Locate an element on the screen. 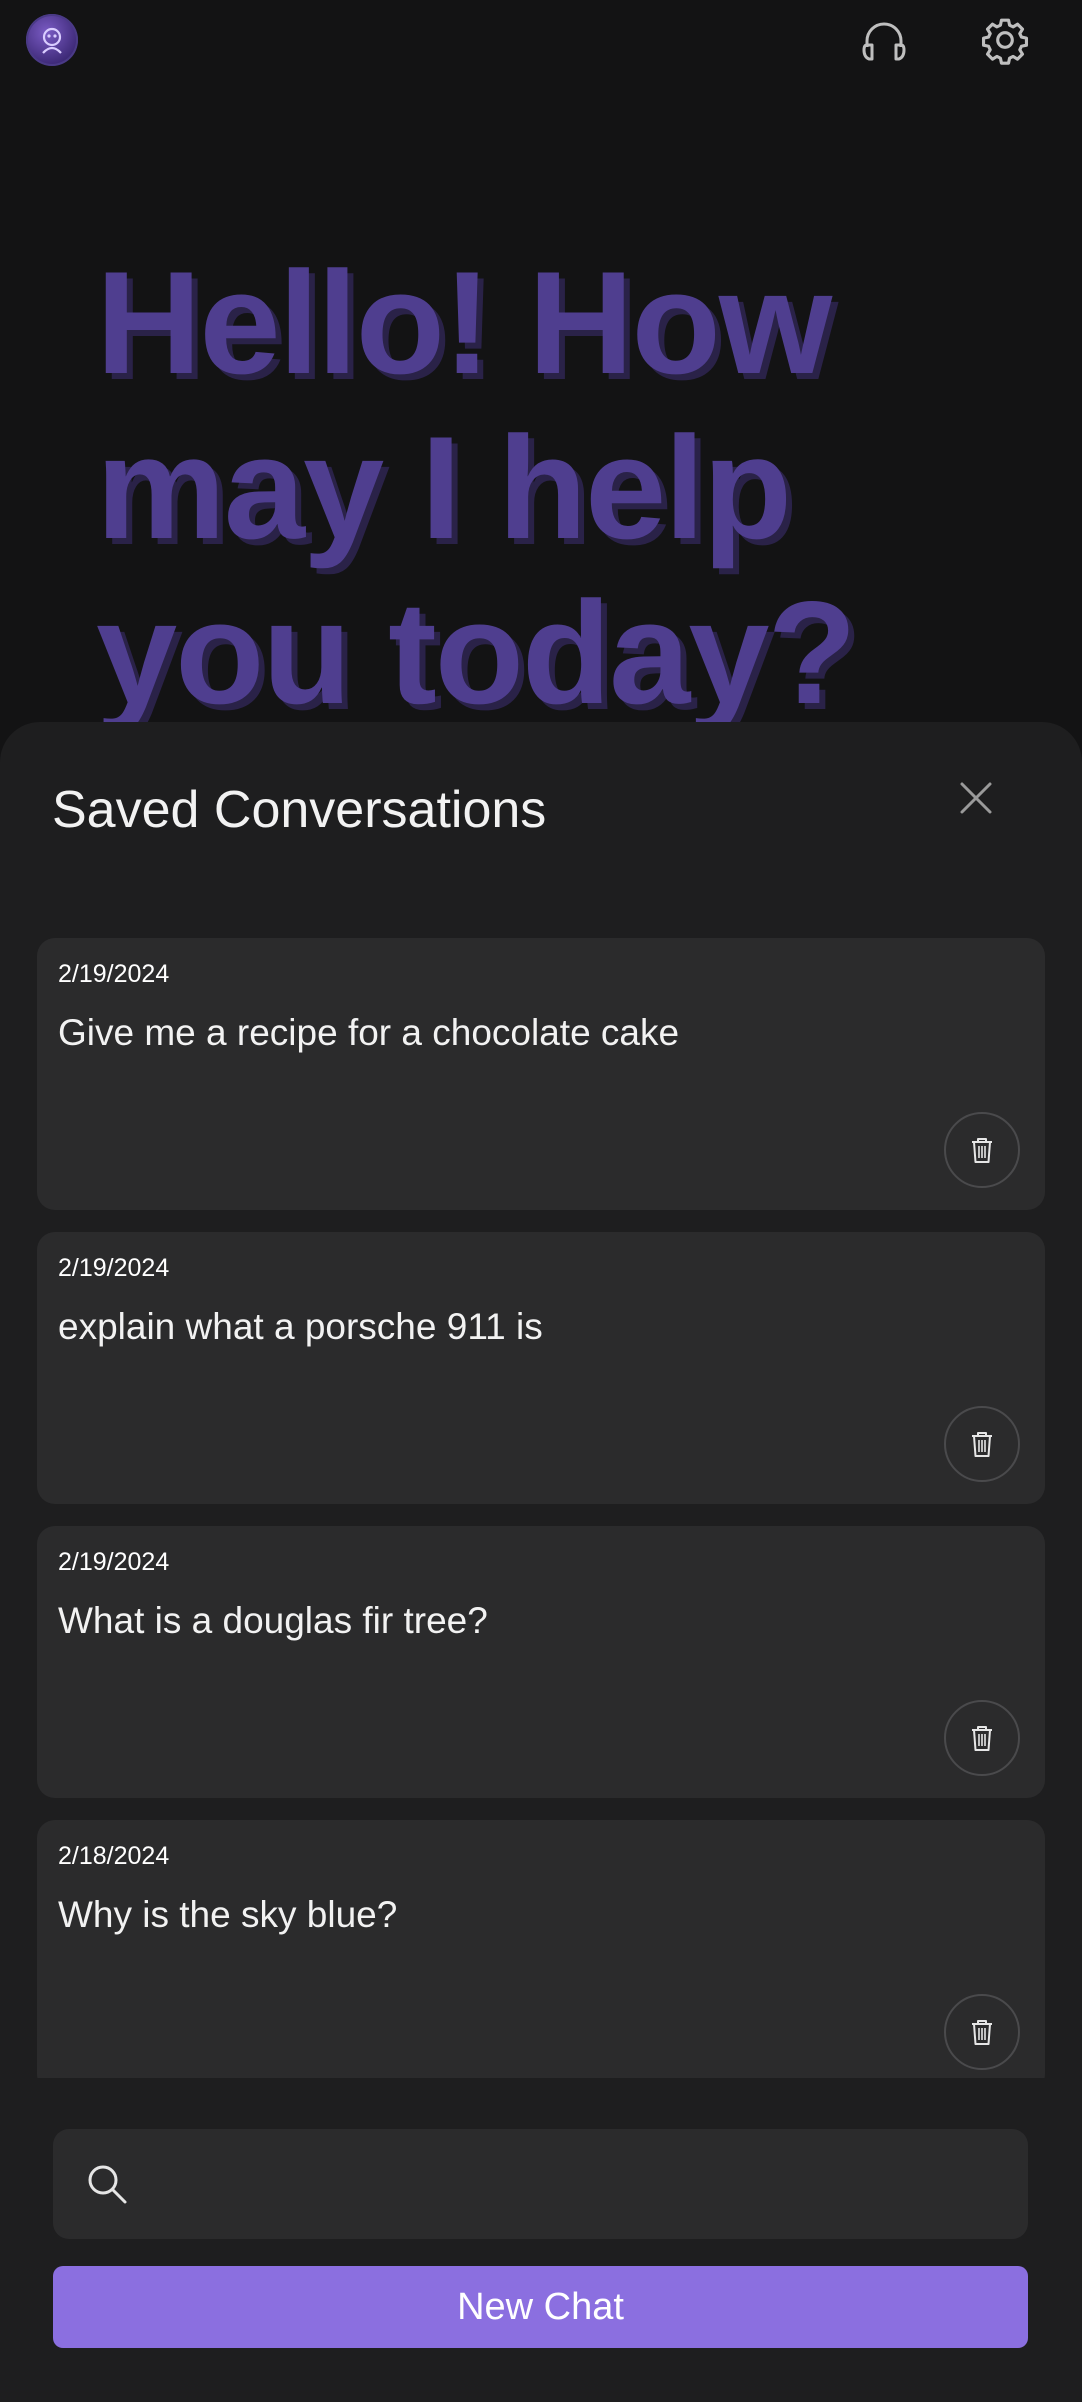  headphones-icon is located at coordinates (884, 40).